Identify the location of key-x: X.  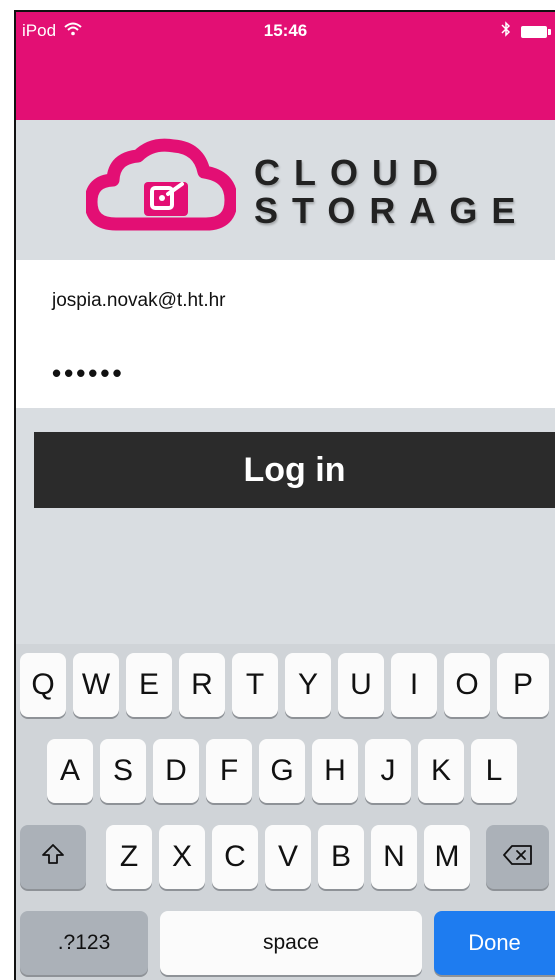
(182, 857).